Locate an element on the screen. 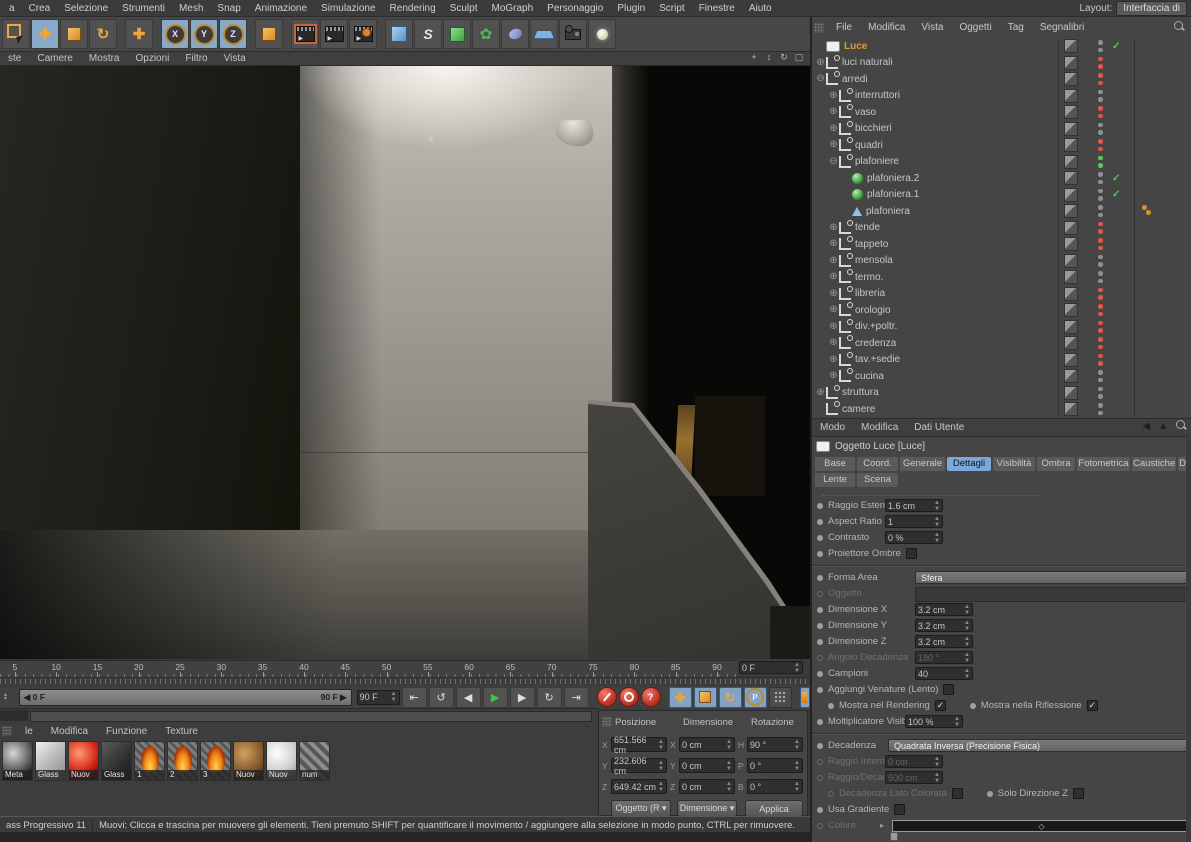 Image resolution: width=1191 pixels, height=842 pixels. field-angolo-decadenza: 180 ° ▲ ▼ is located at coordinates (944, 657).